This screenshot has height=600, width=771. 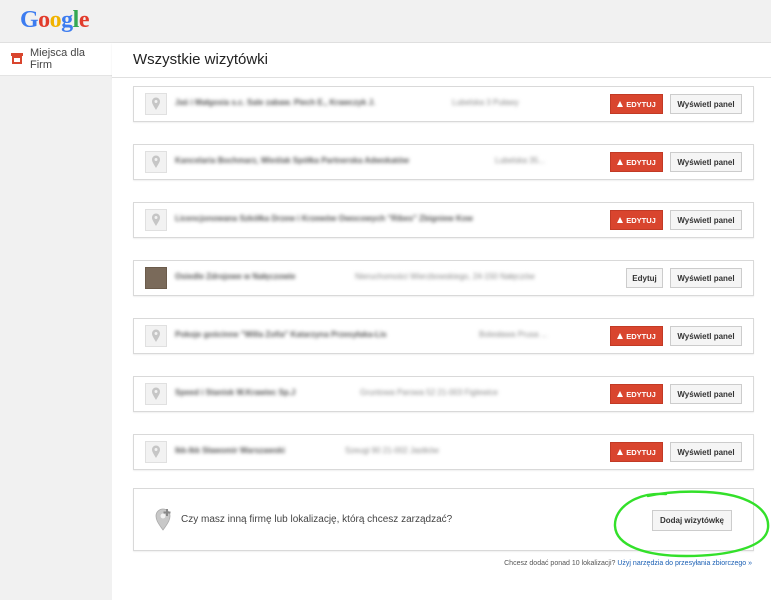 I want to click on map-pin-add-icon, so click(x=163, y=519).